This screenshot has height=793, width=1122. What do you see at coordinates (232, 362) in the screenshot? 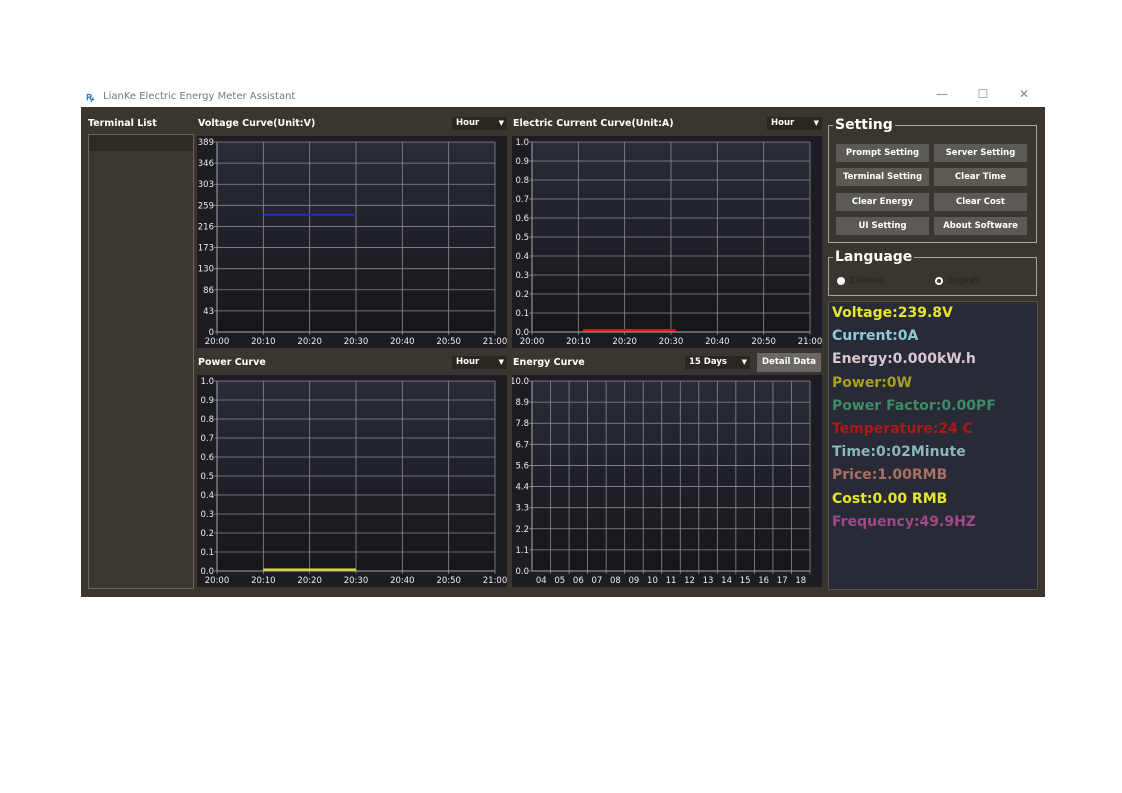
I see `power-chart-title: Power Curve` at bounding box center [232, 362].